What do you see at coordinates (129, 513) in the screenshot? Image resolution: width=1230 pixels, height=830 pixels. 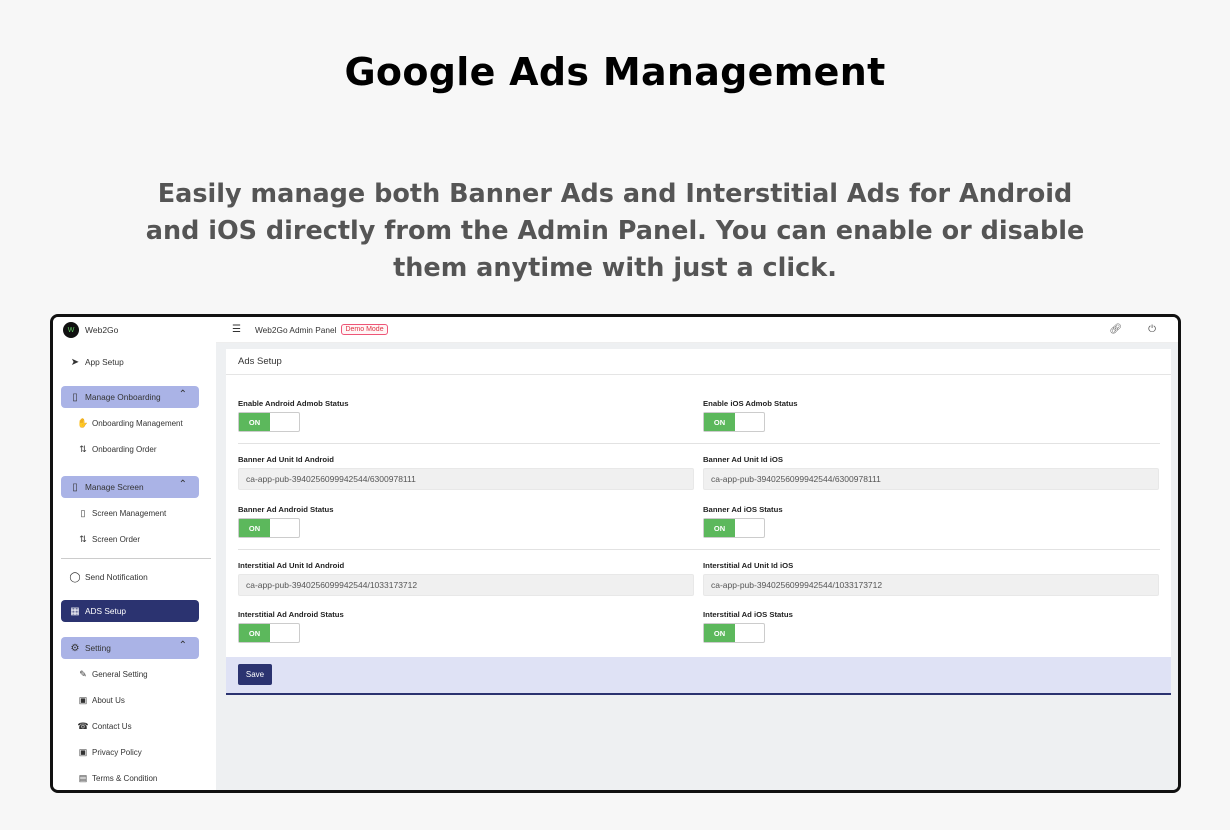 I see `sidebar-item-label: Screen Management` at bounding box center [129, 513].